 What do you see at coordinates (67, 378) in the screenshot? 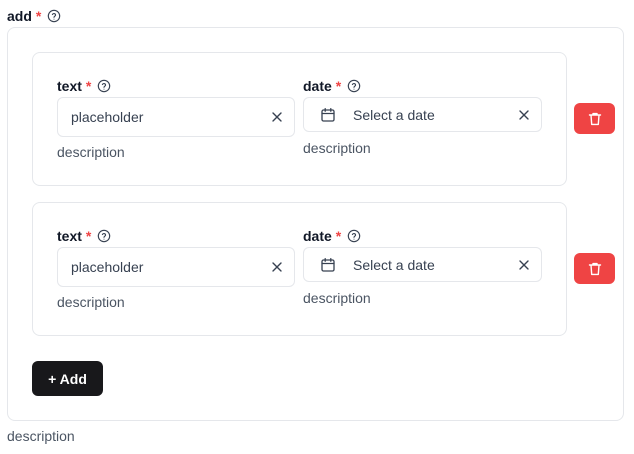
I see `add-item-button: + Add` at bounding box center [67, 378].